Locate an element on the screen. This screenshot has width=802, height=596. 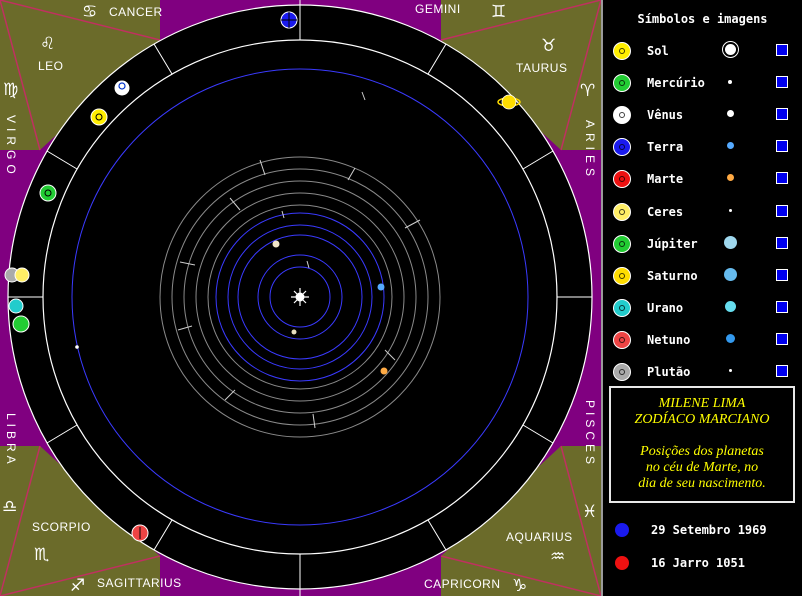
toggle-netuno-checkbox is located at coordinates (782, 339).